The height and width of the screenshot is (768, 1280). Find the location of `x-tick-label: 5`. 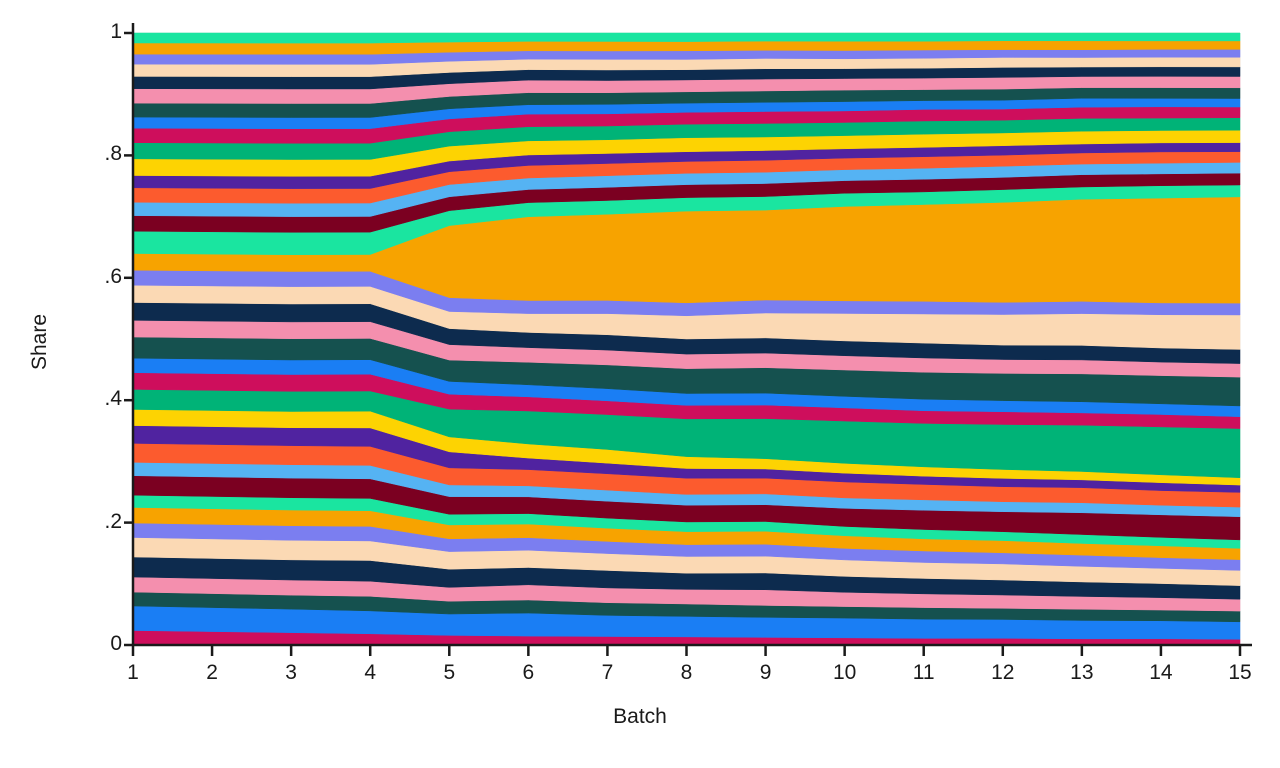

x-tick-label: 5 is located at coordinates (449, 672).